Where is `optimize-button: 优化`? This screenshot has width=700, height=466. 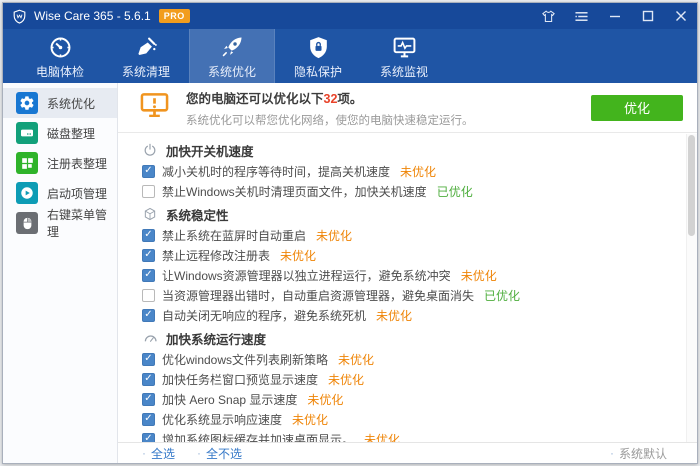
optimize-button: 优化 is located at coordinates (637, 107).